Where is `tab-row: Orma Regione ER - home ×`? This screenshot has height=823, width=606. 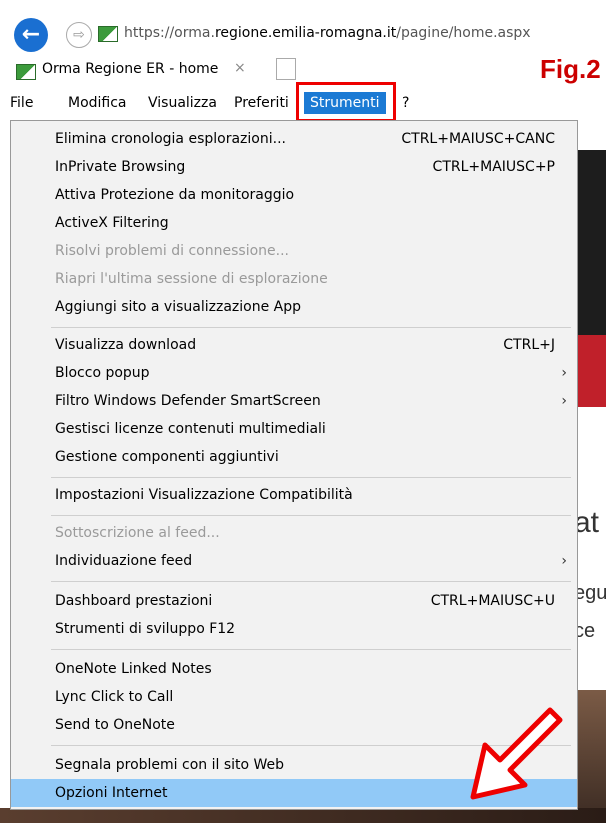 tab-row: Orma Regione ER - home × is located at coordinates (303, 69).